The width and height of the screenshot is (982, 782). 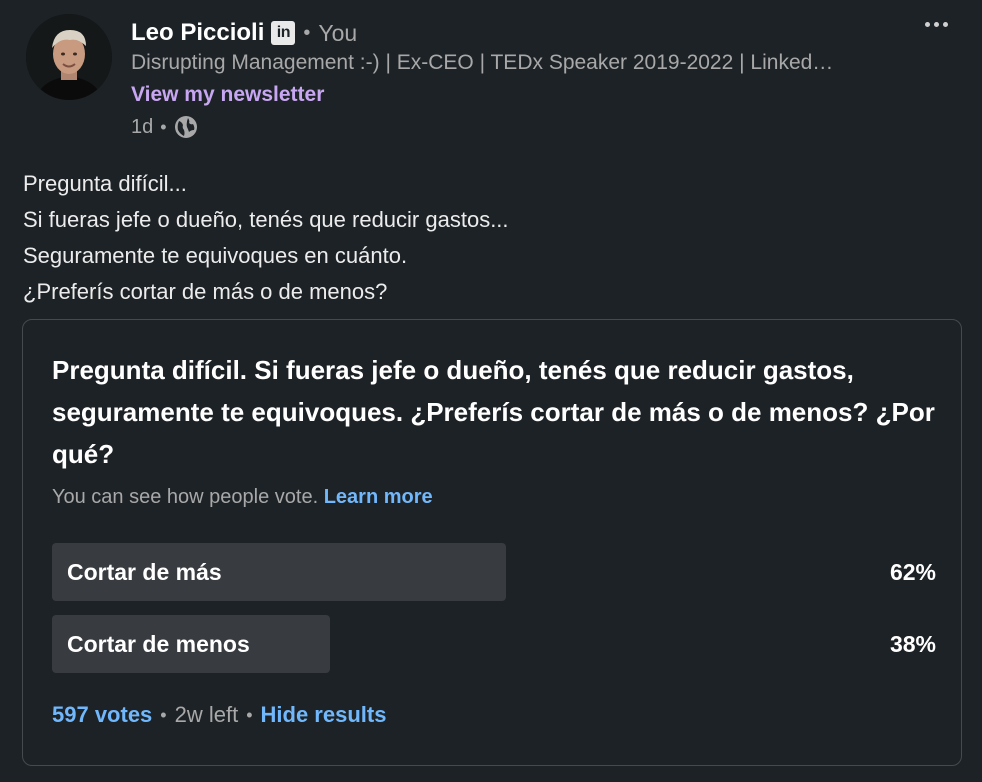 What do you see at coordinates (912, 644) in the screenshot?
I see `poll-option-percent: 38%` at bounding box center [912, 644].